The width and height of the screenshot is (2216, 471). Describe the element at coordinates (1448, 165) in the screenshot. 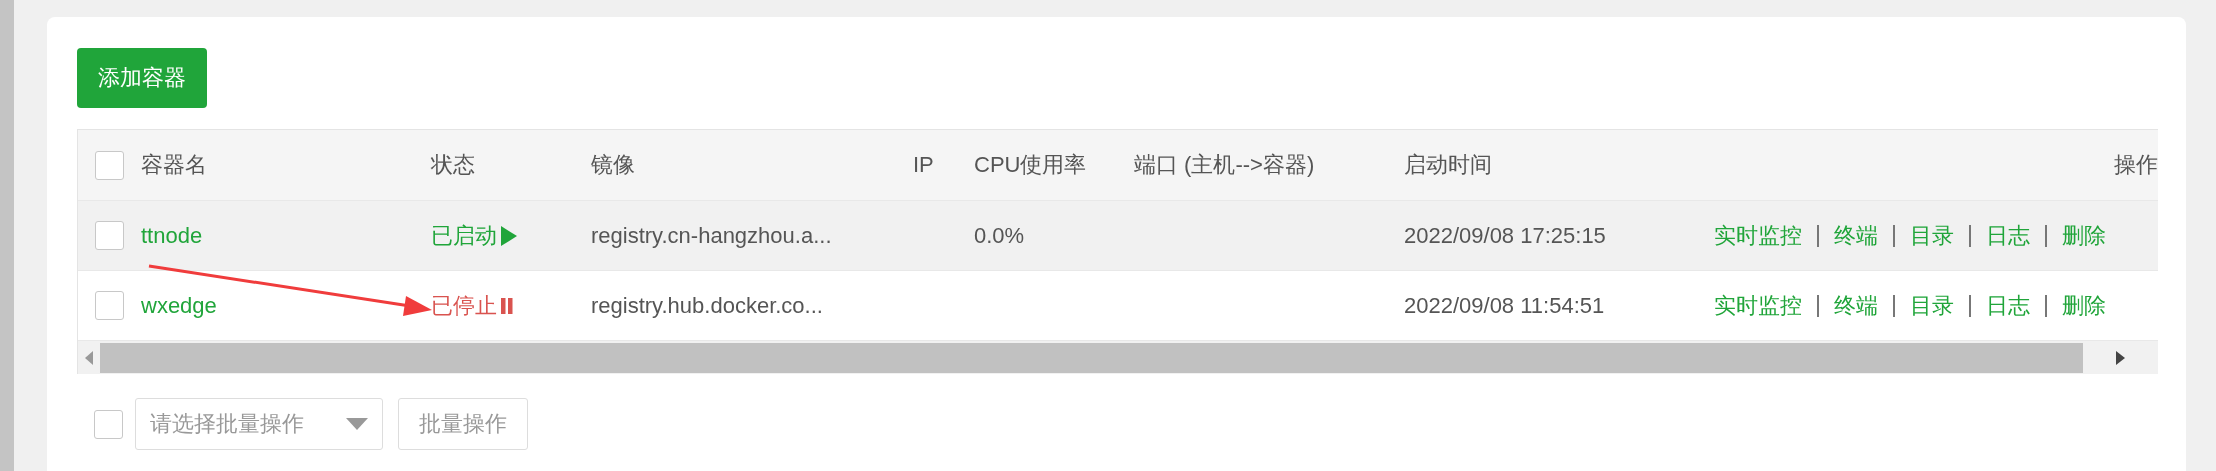

I see `column-header: 启动时间` at that location.